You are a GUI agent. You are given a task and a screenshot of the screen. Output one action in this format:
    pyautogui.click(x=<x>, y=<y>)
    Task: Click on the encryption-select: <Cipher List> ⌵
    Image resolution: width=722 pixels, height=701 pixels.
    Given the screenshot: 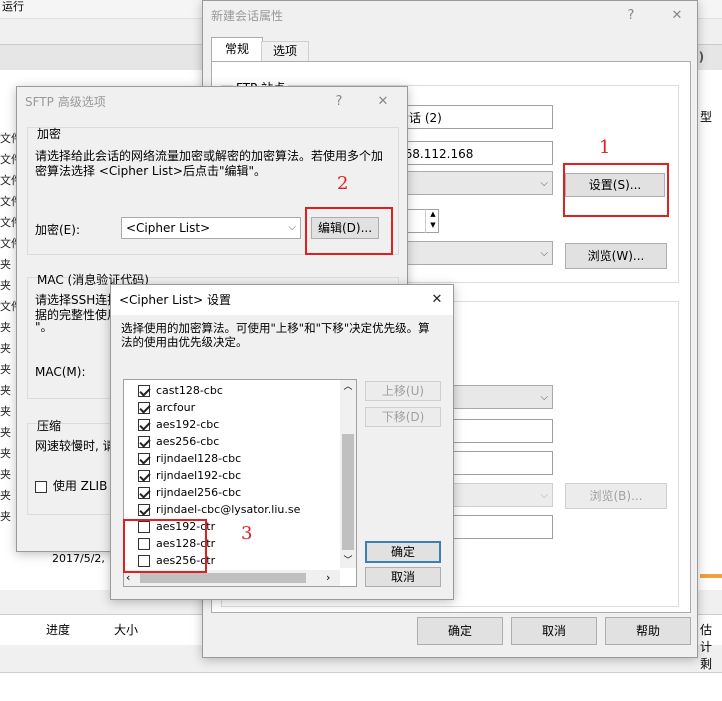 What is the action you would take?
    pyautogui.click(x=211, y=228)
    